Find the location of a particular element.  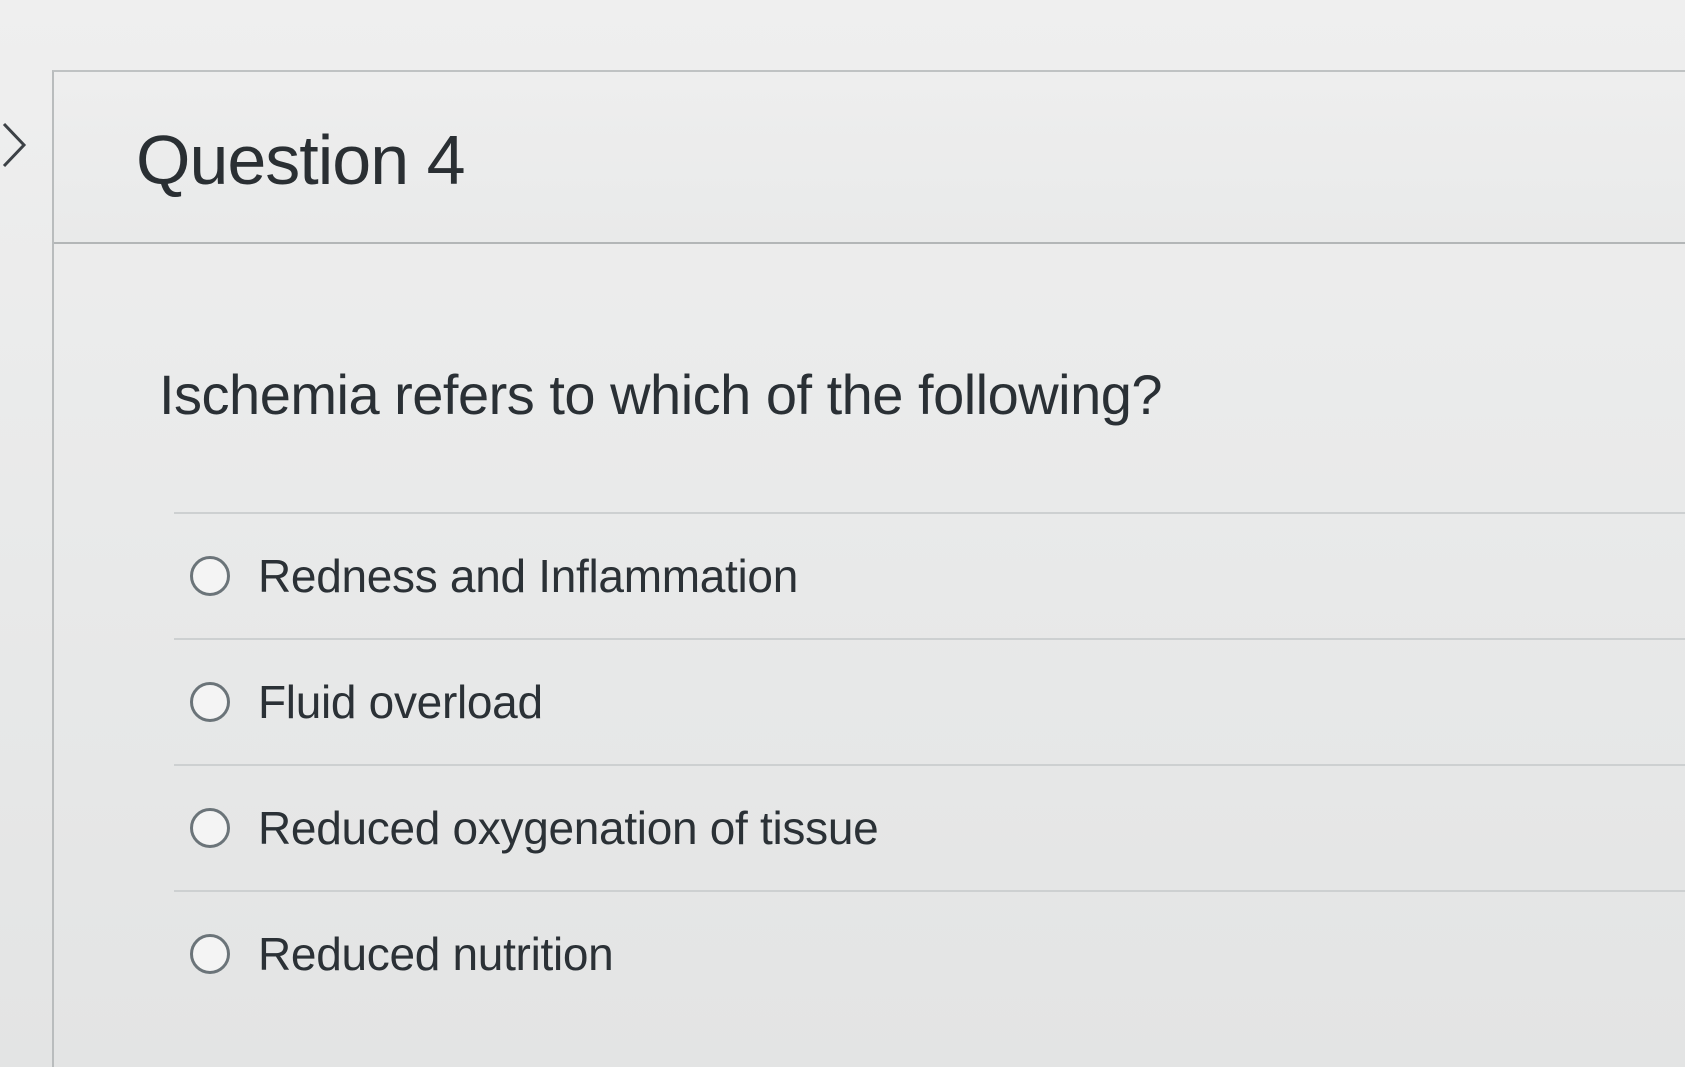

answer-option-1: Redness and Inflammation is located at coordinates (929, 575).